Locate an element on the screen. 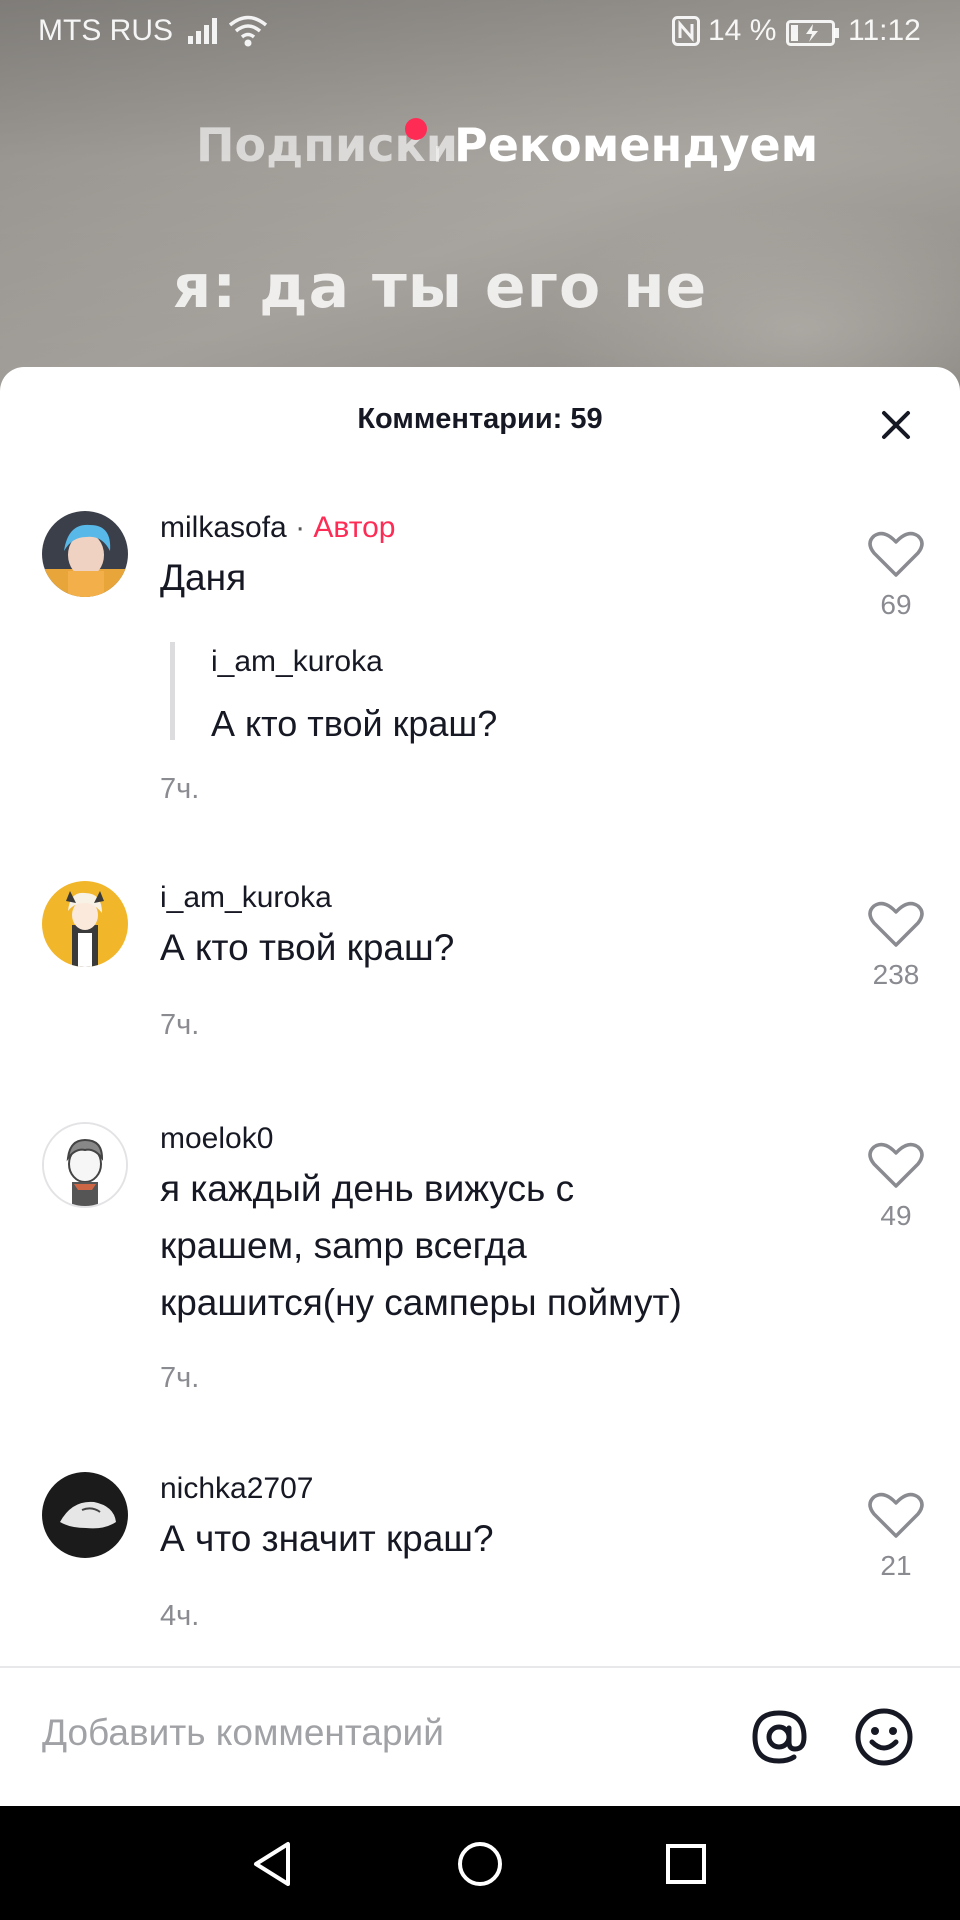  feed-tabs: Подписки Рекомендуем is located at coordinates (480, 153).